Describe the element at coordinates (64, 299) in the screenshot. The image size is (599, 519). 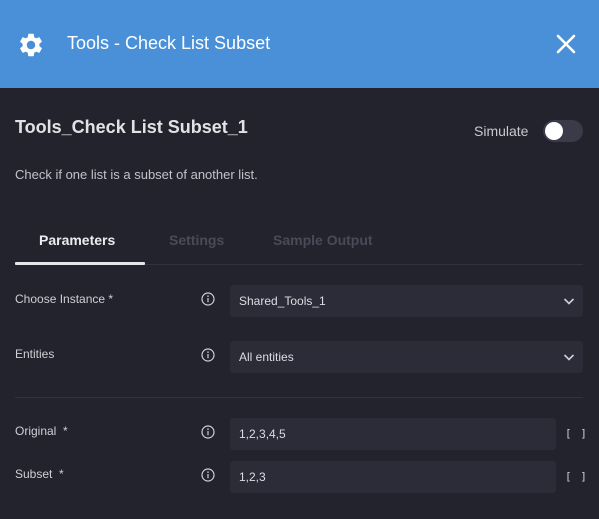
I see `instance-label: Choose Instance *` at that location.